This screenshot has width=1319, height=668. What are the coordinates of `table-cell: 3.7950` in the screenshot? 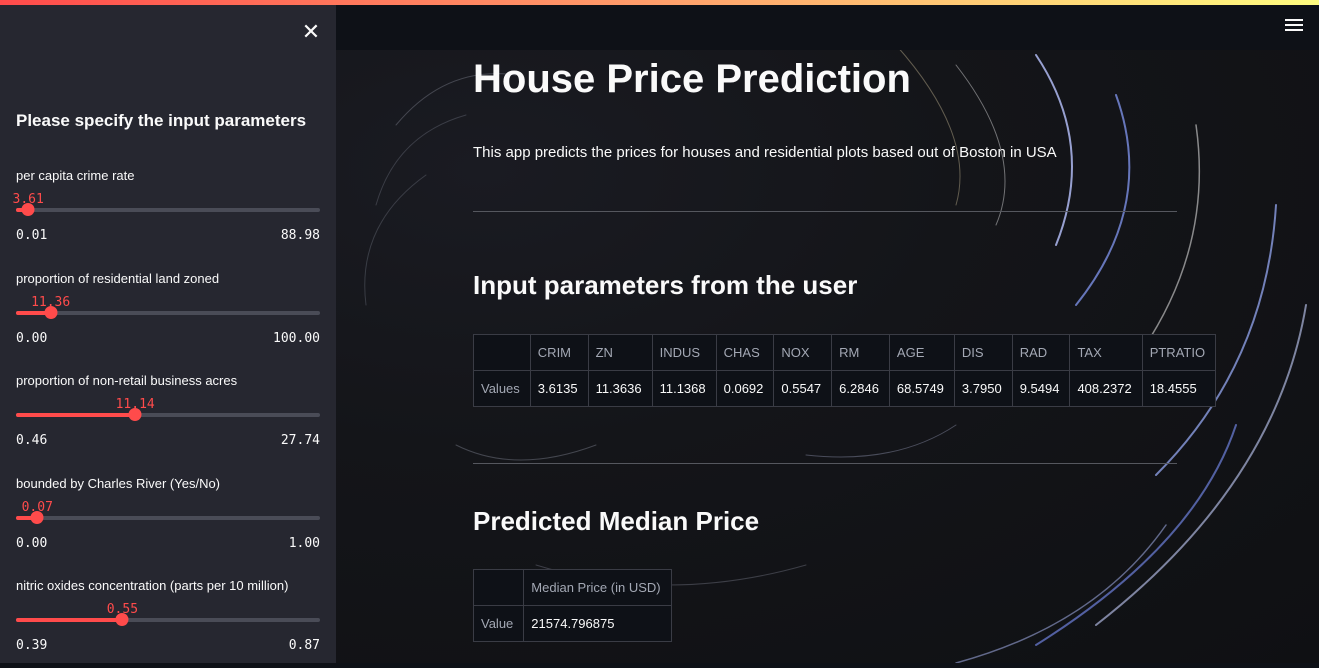 It's located at (983, 388).